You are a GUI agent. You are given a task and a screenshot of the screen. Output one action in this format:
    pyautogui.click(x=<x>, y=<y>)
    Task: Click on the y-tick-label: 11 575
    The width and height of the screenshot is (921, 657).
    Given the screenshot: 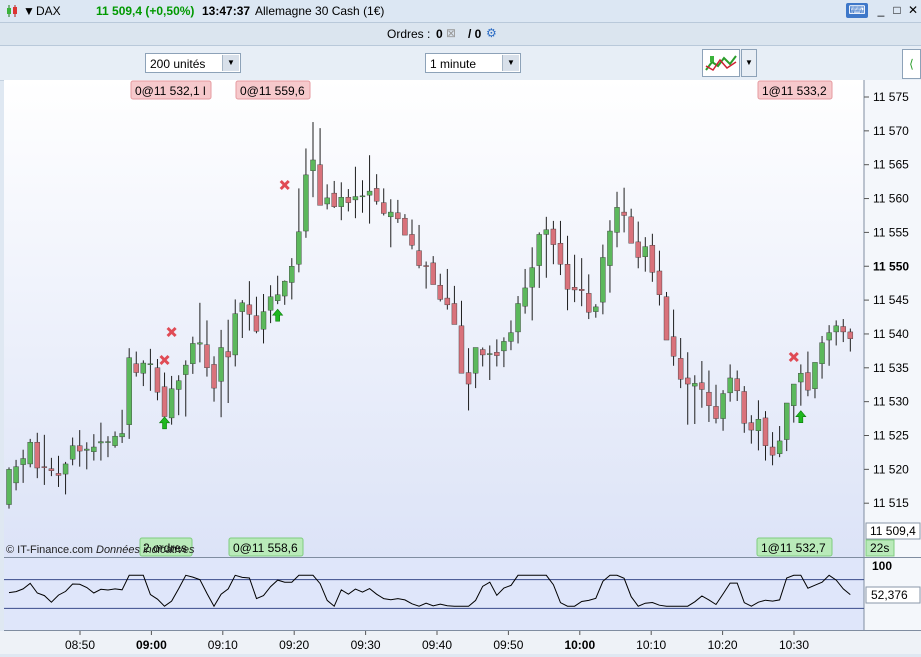 What is the action you would take?
    pyautogui.click(x=891, y=97)
    